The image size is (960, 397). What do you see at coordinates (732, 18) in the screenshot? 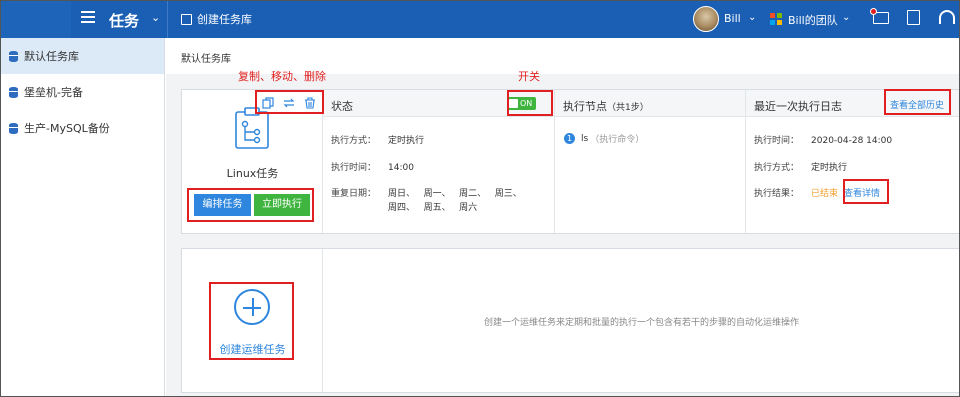
I see `user-name: Bill` at bounding box center [732, 18].